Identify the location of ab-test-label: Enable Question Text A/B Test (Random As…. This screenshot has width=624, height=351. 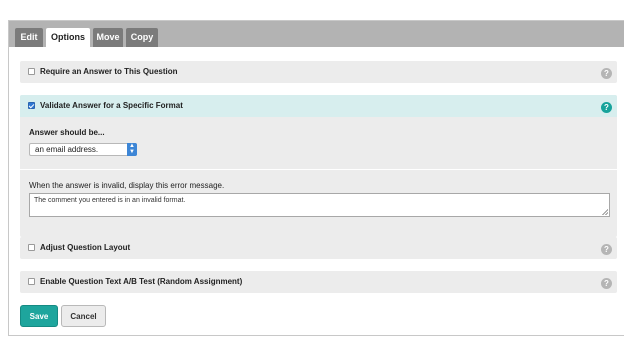
(141, 281).